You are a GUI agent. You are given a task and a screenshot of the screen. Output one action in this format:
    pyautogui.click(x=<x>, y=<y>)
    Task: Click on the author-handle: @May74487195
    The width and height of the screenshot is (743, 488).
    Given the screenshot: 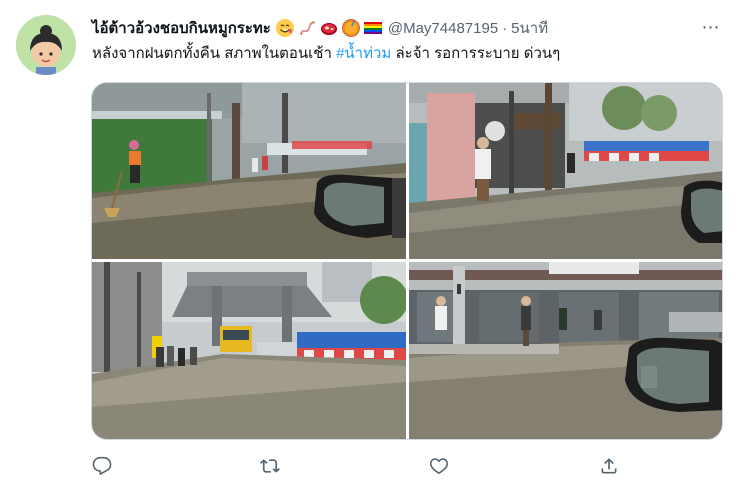 What is the action you would take?
    pyautogui.click(x=443, y=28)
    